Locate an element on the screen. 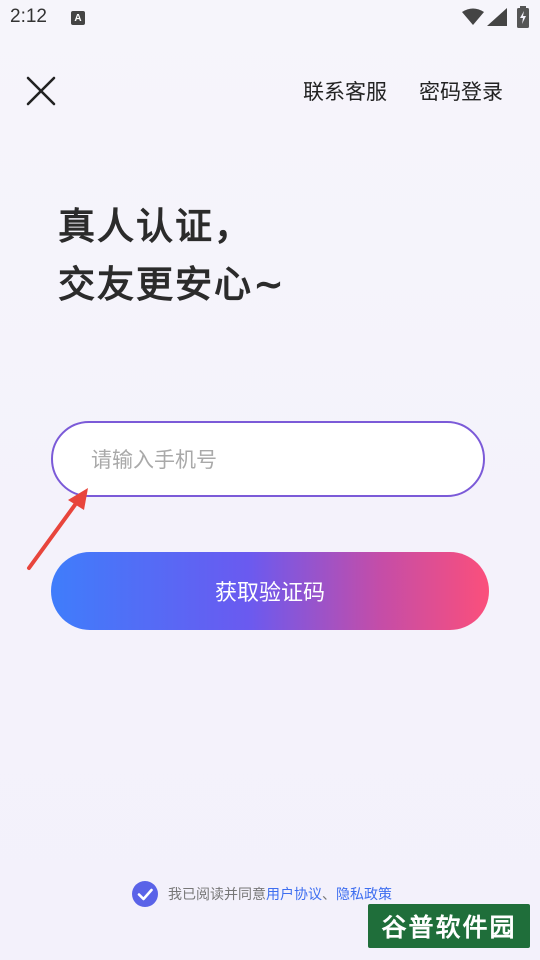  close-icon is located at coordinates (41, 91).